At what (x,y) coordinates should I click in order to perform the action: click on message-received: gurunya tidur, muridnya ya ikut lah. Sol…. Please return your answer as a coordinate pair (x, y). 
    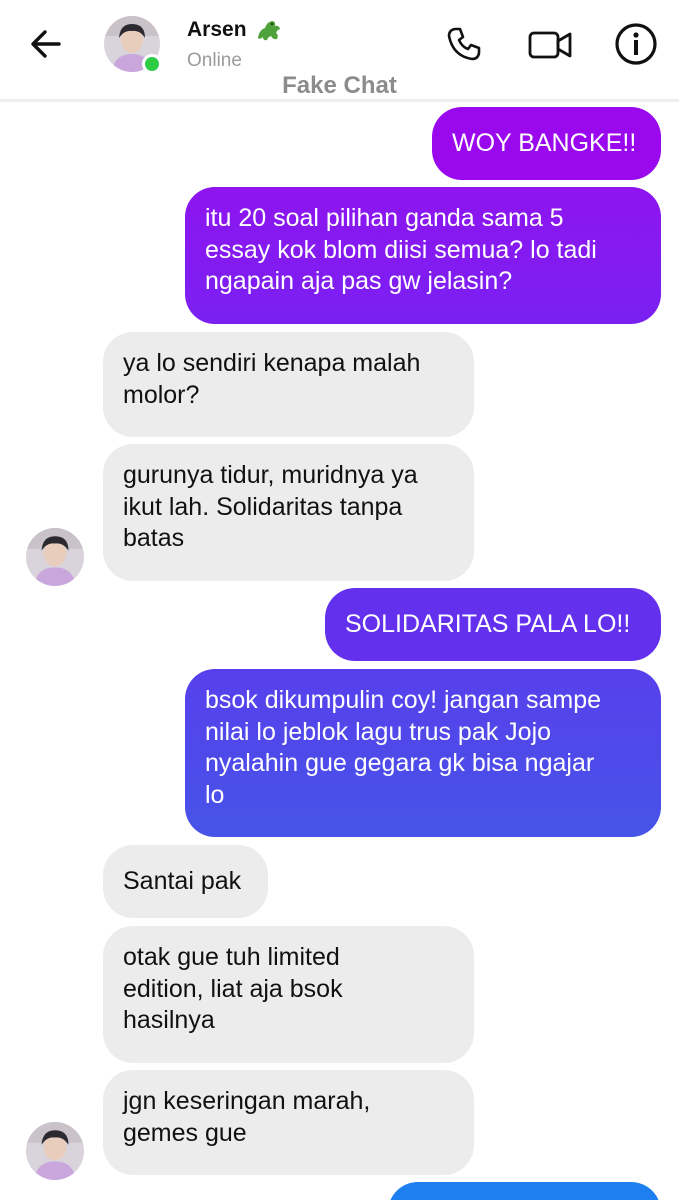
    Looking at the image, I should click on (288, 512).